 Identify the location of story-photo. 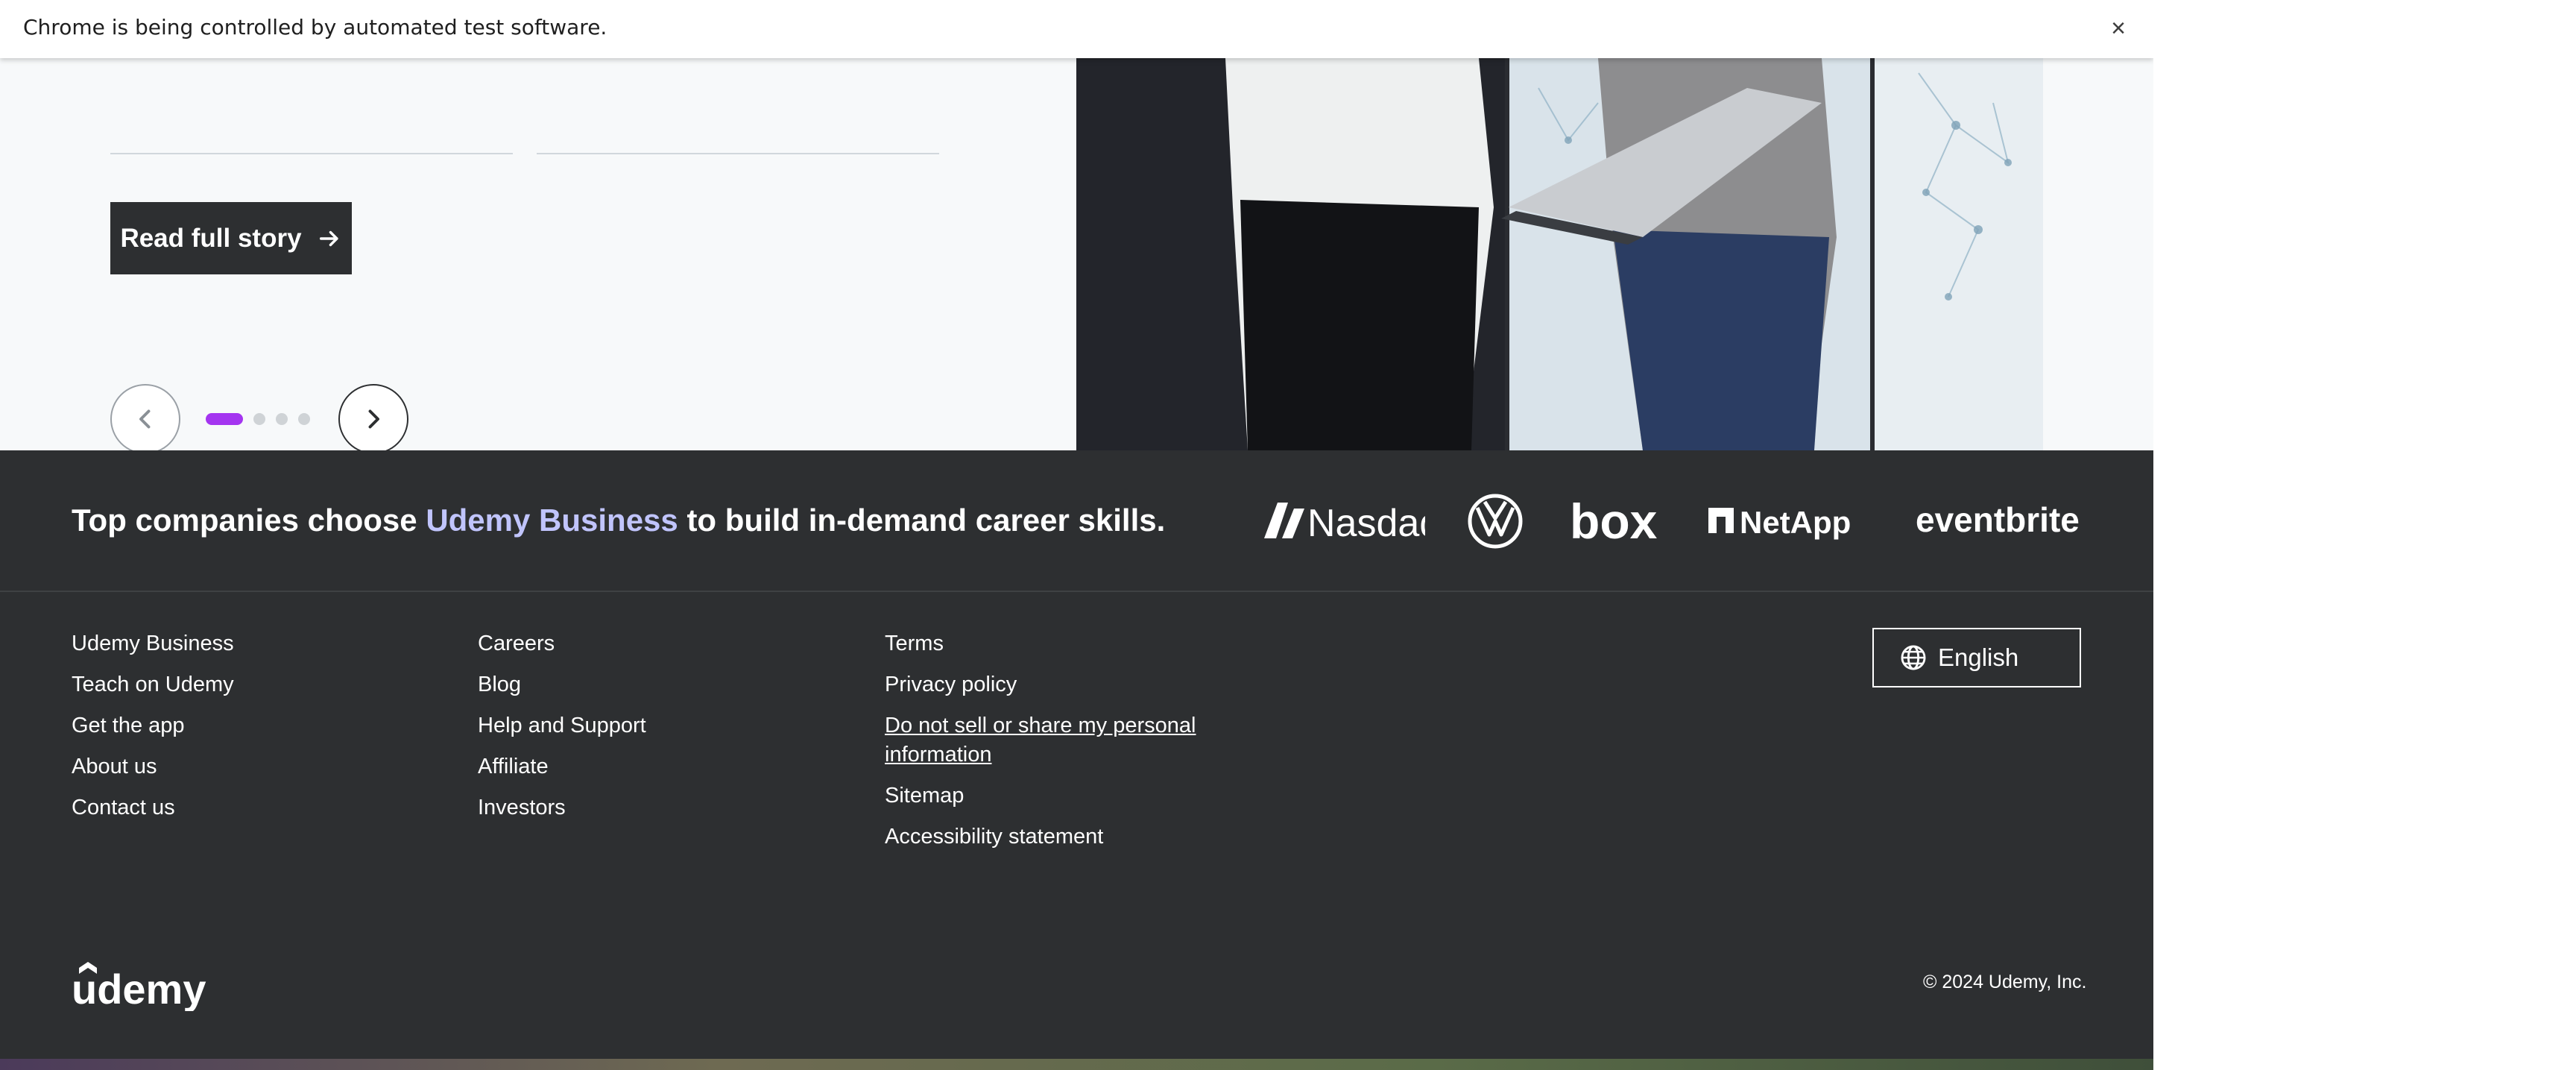
(1559, 254).